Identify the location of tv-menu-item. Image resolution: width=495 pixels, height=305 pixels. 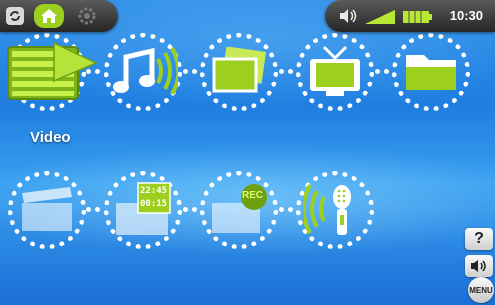
(335, 72).